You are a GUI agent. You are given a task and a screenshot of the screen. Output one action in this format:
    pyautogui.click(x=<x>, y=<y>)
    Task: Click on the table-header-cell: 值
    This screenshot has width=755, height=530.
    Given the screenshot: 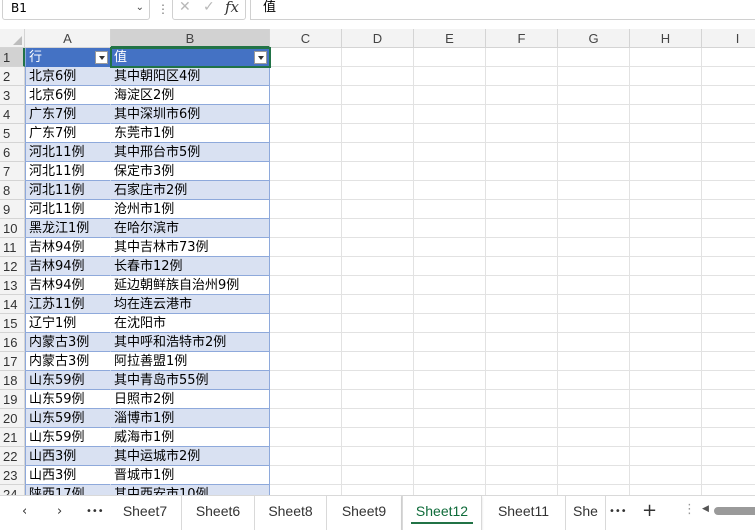 What is the action you would take?
    pyautogui.click(x=190, y=57)
    